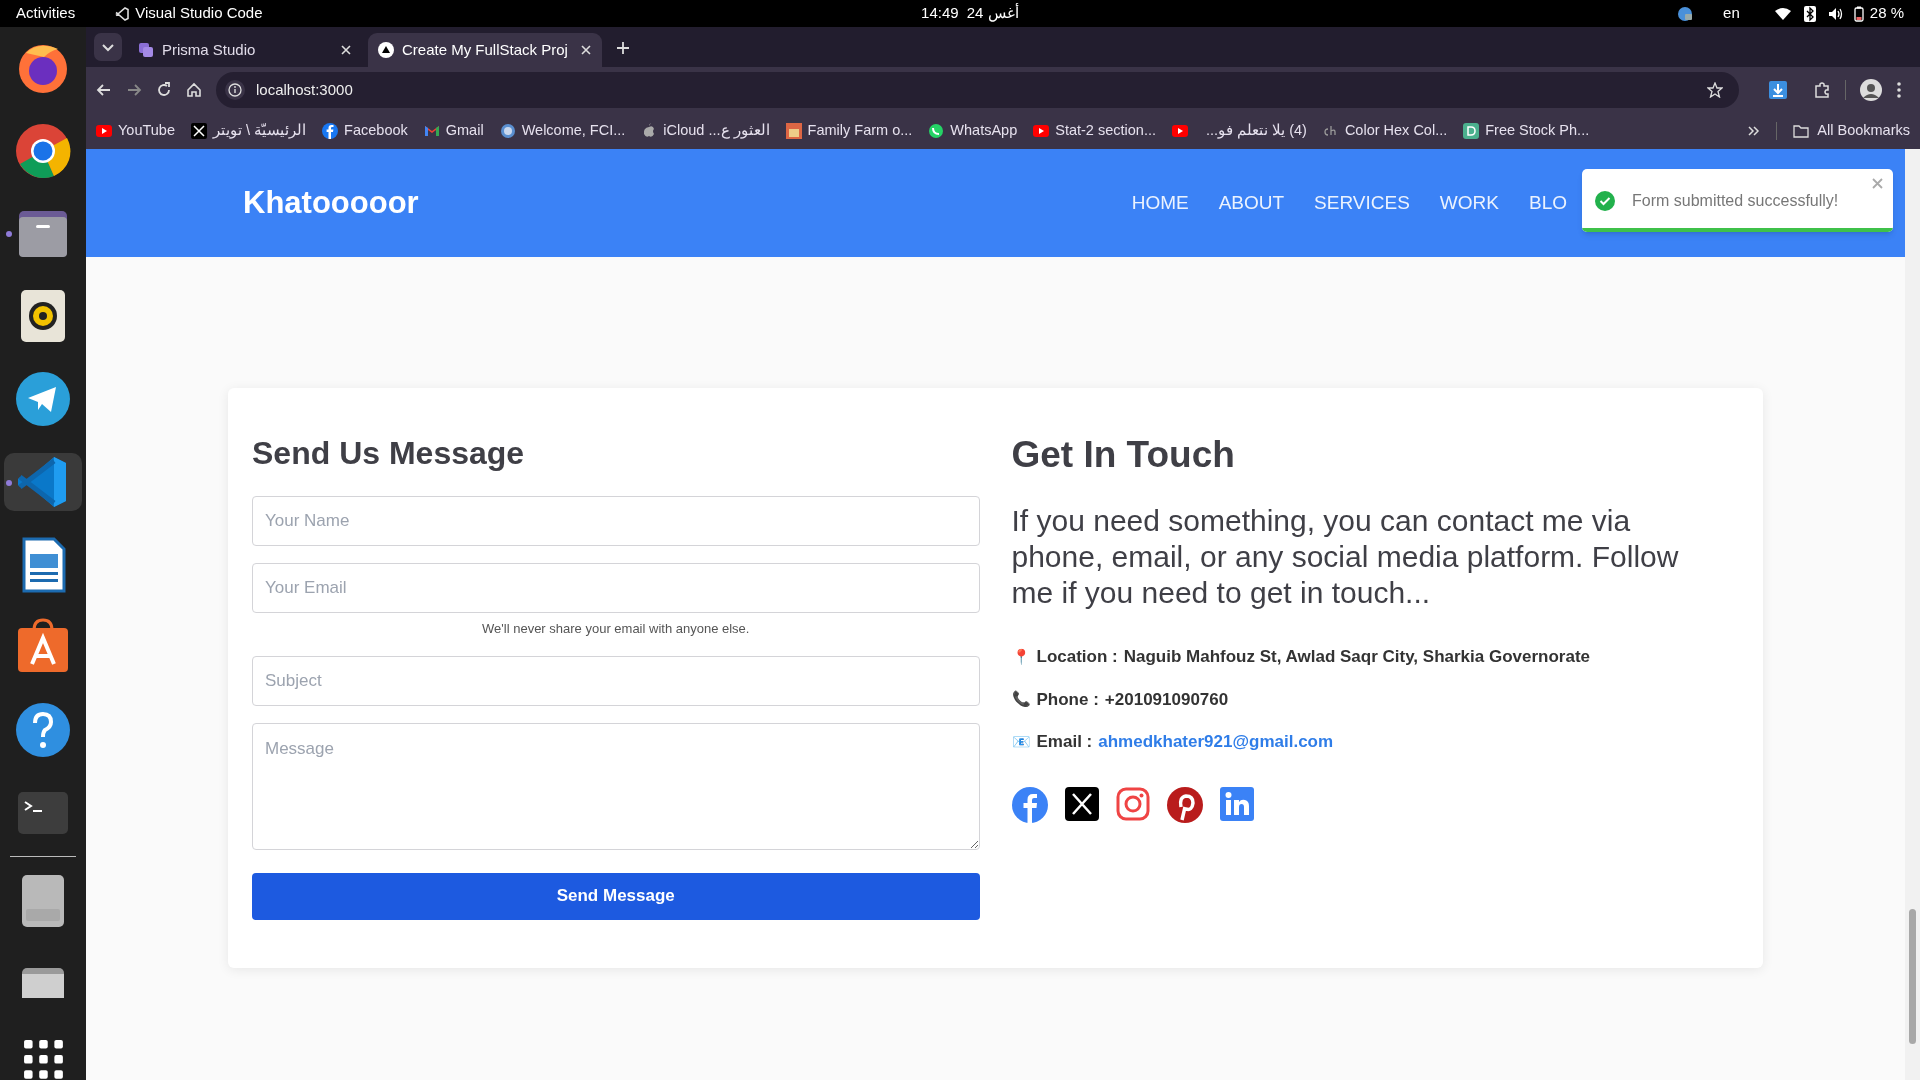 This screenshot has height=1080, width=1920. What do you see at coordinates (453, 131) in the screenshot?
I see `bookmark-item: Gmail` at bounding box center [453, 131].